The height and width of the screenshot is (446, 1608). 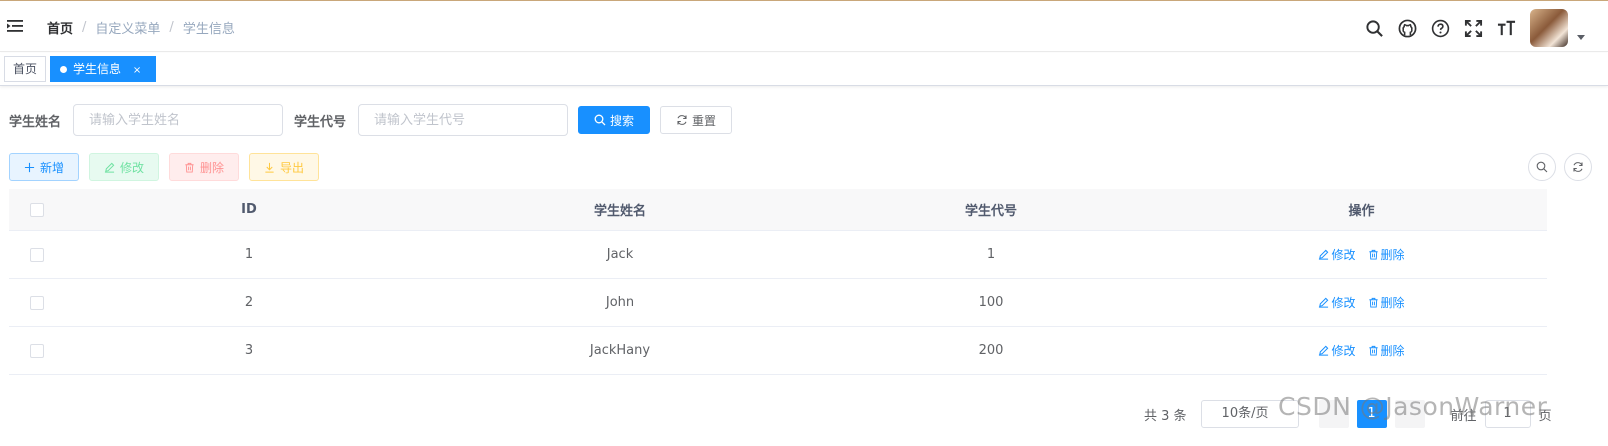 What do you see at coordinates (1407, 28) in the screenshot?
I see `github-icon` at bounding box center [1407, 28].